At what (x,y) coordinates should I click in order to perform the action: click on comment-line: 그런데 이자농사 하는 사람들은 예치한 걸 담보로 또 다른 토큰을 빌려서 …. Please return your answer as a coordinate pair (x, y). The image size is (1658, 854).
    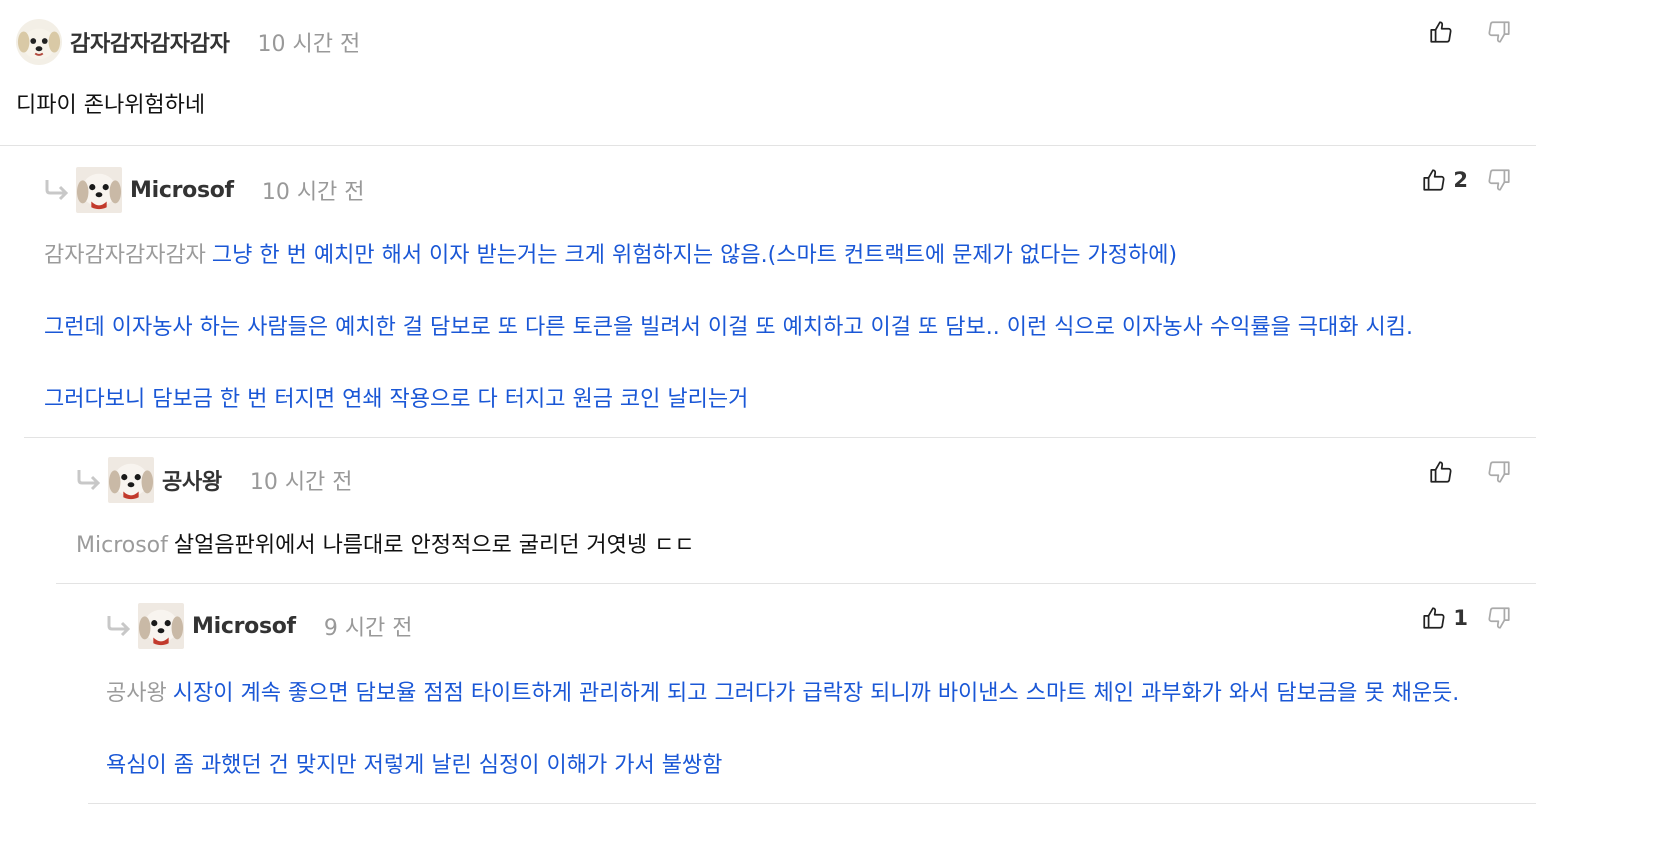
    Looking at the image, I should click on (728, 327).